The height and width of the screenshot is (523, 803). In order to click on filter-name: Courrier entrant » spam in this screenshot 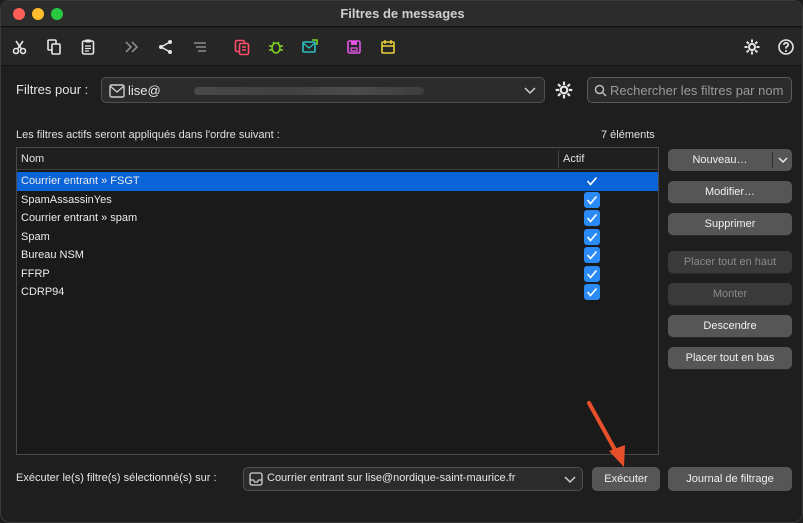, I will do `click(79, 218)`.